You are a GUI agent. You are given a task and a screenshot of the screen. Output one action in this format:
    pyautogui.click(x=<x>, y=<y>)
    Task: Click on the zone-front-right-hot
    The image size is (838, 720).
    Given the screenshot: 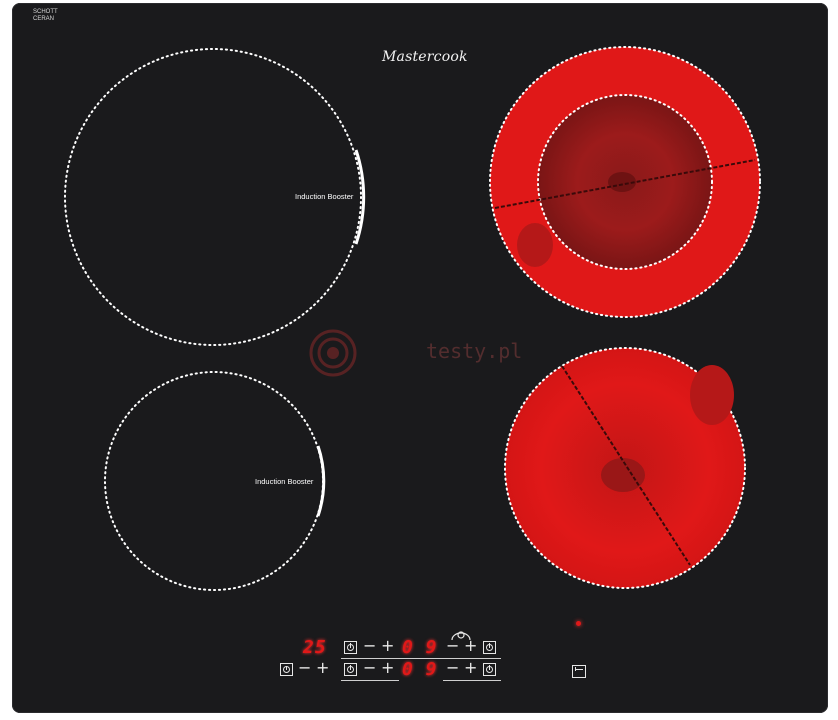 What is the action you would take?
    pyautogui.click(x=625, y=468)
    